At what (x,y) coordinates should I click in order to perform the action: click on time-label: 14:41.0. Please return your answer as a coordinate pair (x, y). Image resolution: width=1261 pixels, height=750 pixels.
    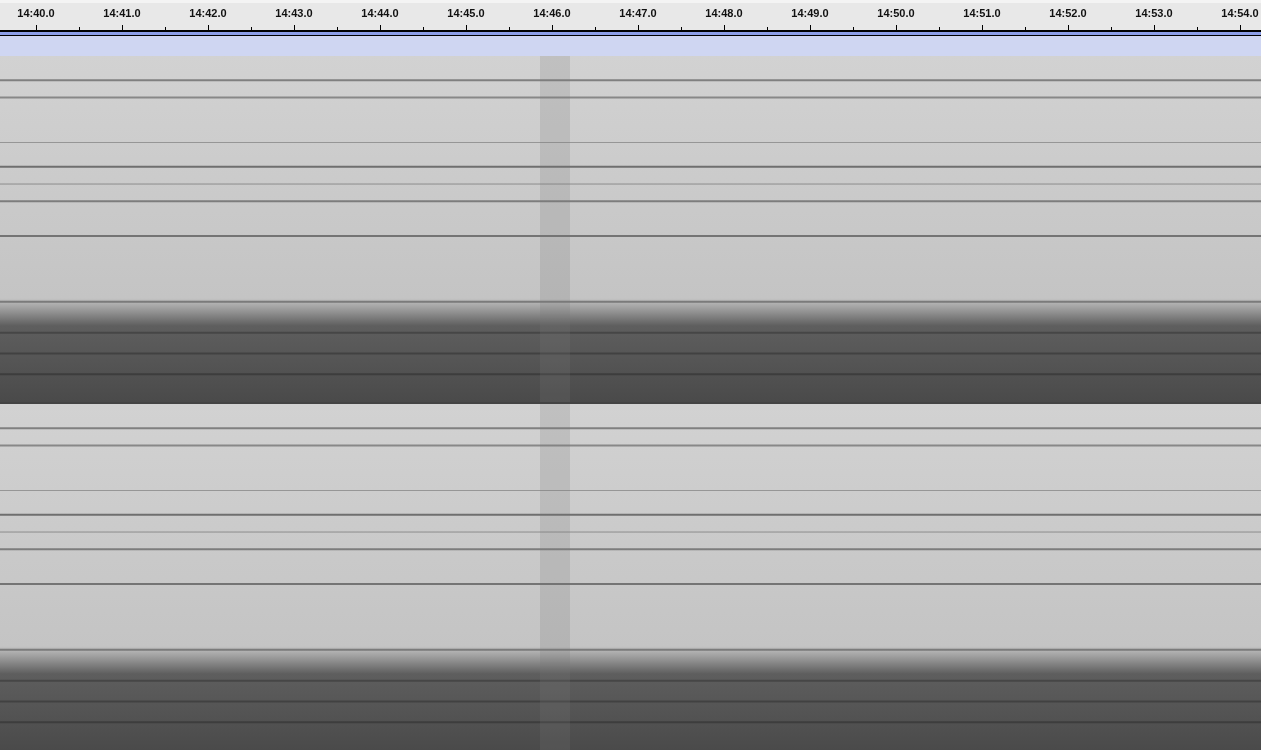
    Looking at the image, I should click on (122, 13).